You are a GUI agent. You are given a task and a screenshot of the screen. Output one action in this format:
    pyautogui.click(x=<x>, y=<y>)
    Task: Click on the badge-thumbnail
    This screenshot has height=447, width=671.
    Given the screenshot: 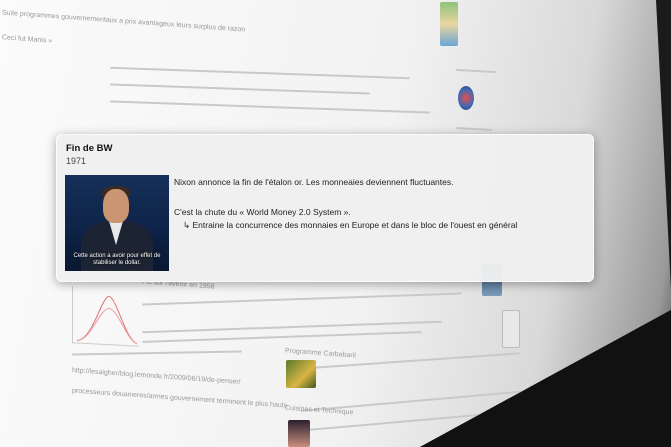 What is the action you would take?
    pyautogui.click(x=466, y=98)
    